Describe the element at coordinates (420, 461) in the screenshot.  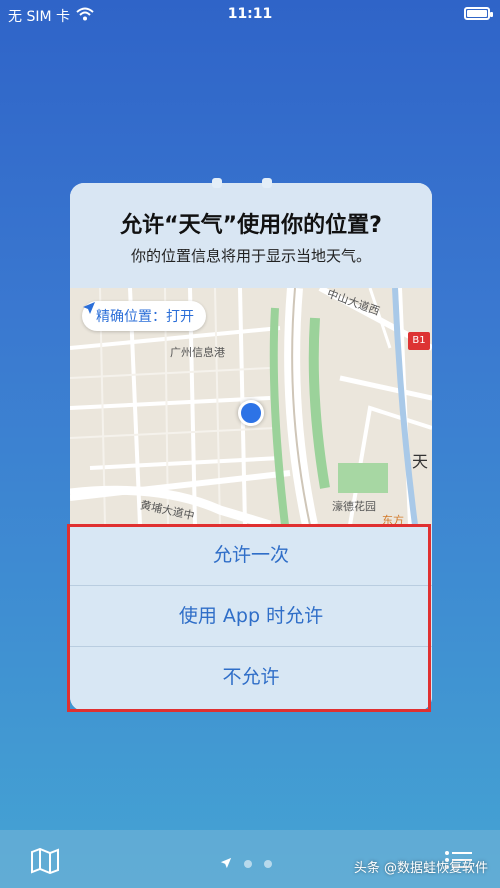
I see `map-label-tianhe: 天` at that location.